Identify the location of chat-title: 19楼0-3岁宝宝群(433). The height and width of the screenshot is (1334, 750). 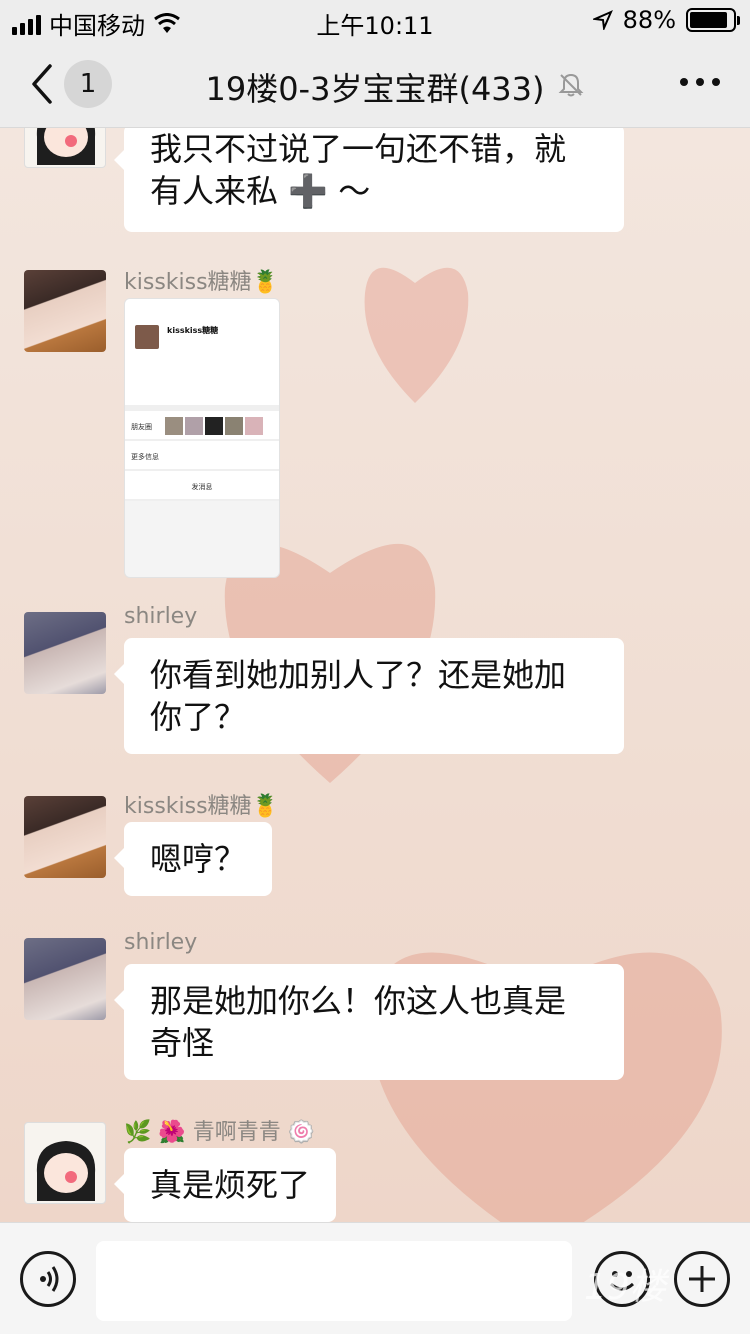
(375, 89).